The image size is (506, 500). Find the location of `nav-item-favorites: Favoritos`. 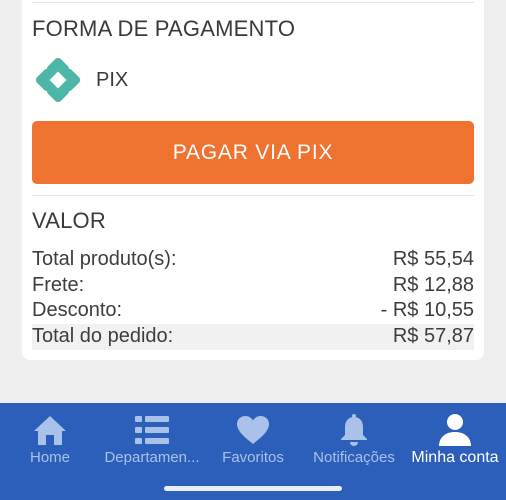

nav-item-favorites: Favoritos is located at coordinates (253, 441).